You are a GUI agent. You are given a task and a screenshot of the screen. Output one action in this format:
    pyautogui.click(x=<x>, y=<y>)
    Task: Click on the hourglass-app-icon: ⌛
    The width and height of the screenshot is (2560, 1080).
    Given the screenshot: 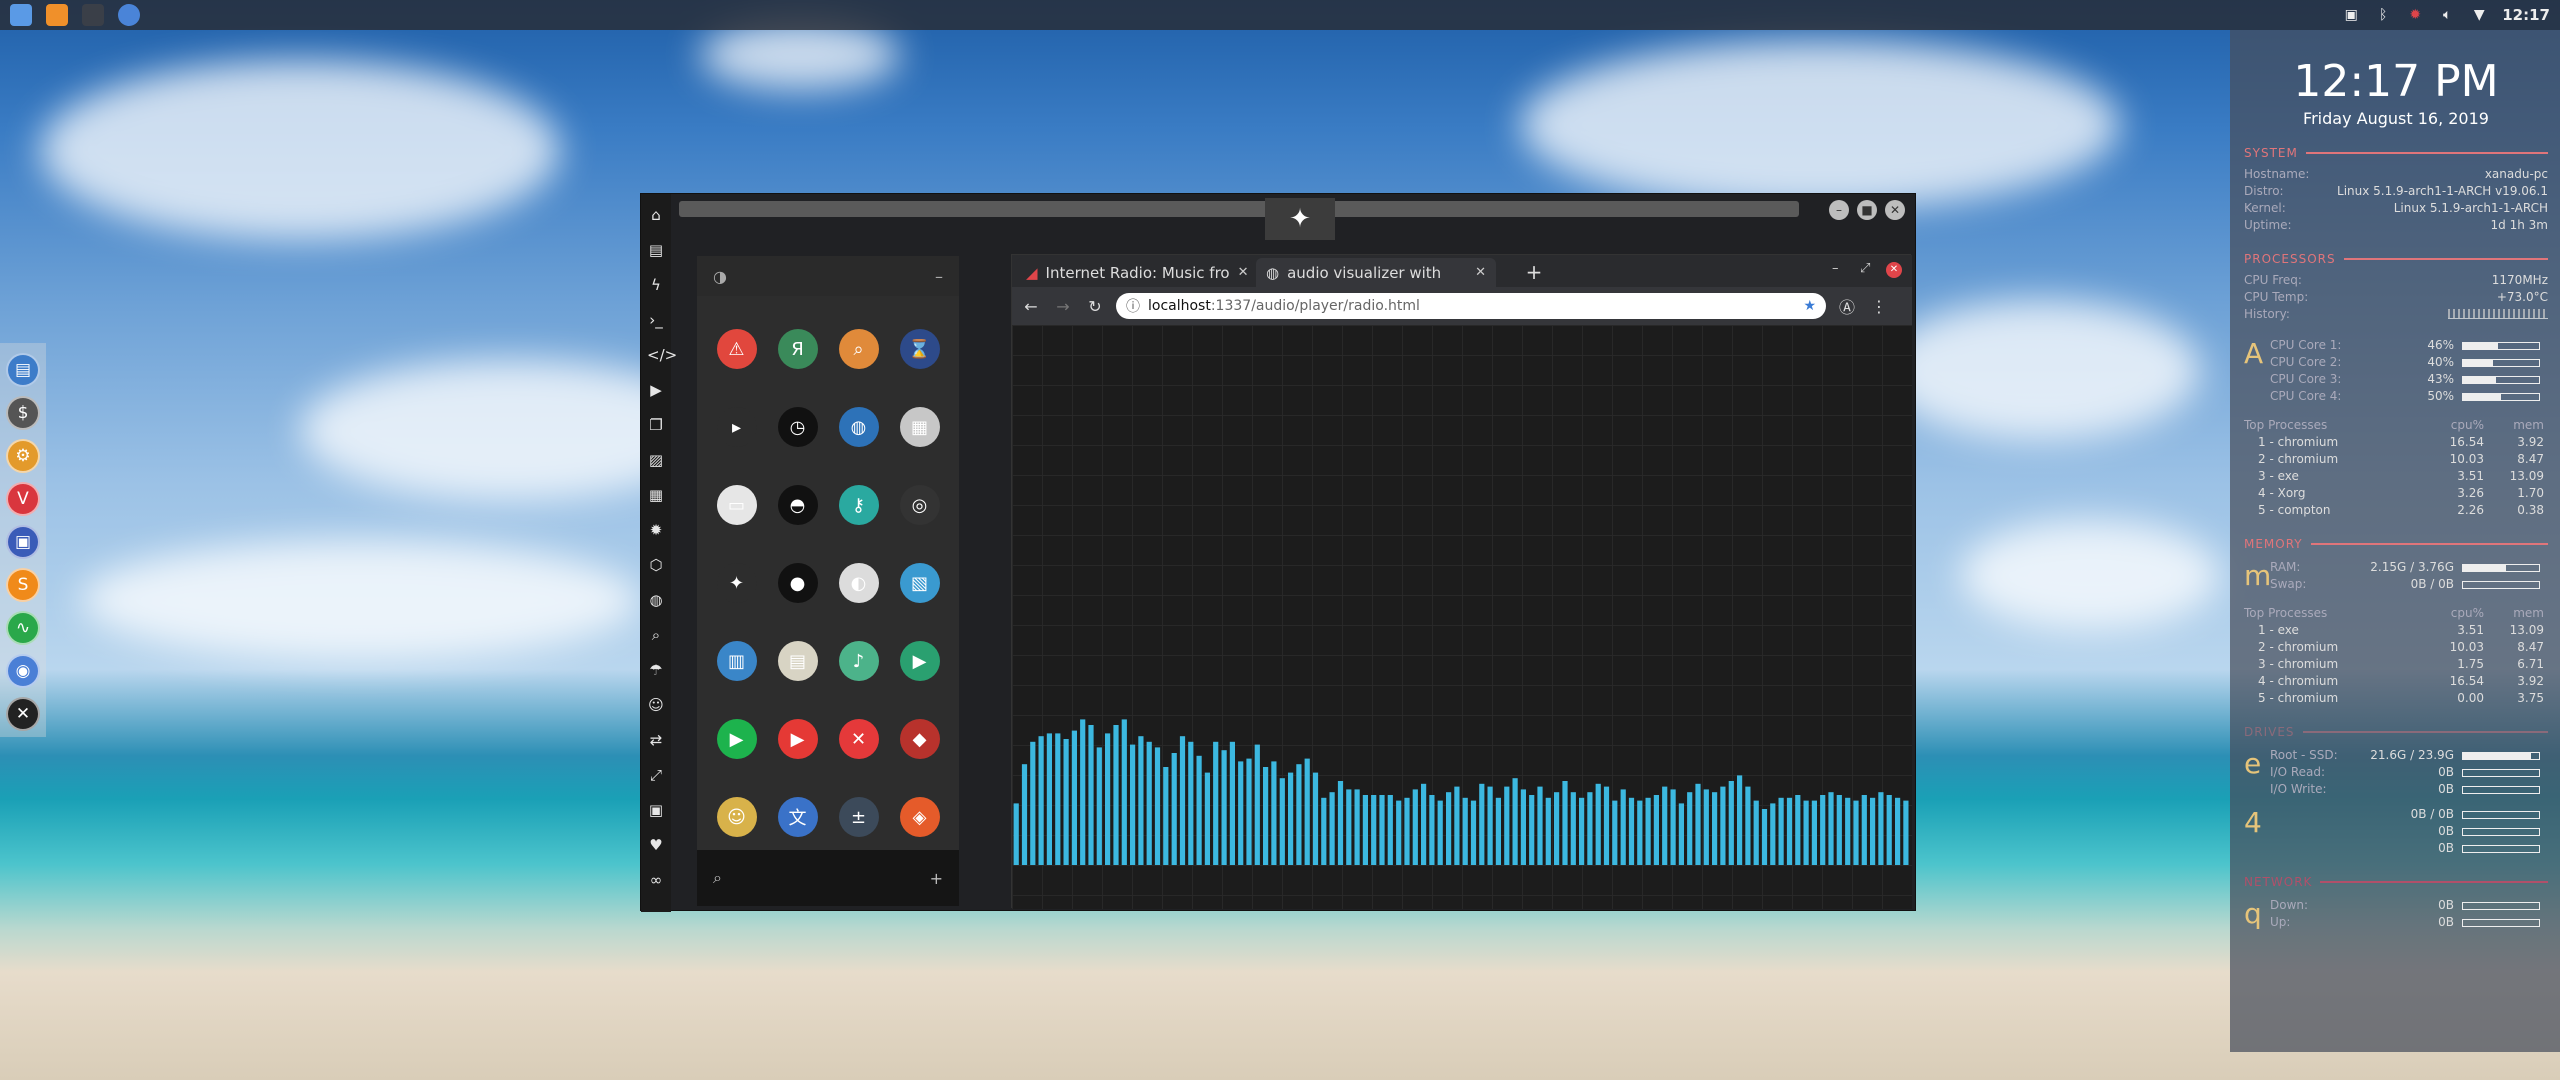 What is the action you would take?
    pyautogui.click(x=919, y=349)
    